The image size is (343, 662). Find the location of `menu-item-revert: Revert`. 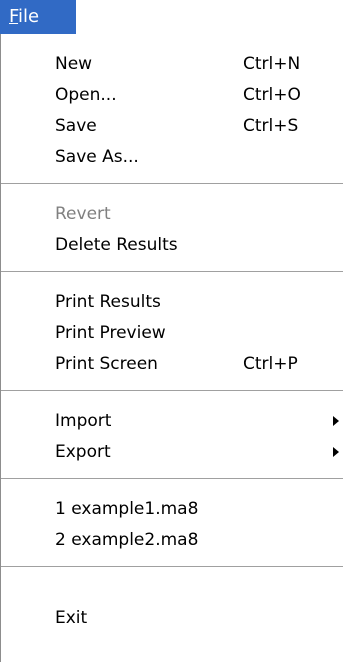

menu-item-revert: Revert is located at coordinates (171, 214).